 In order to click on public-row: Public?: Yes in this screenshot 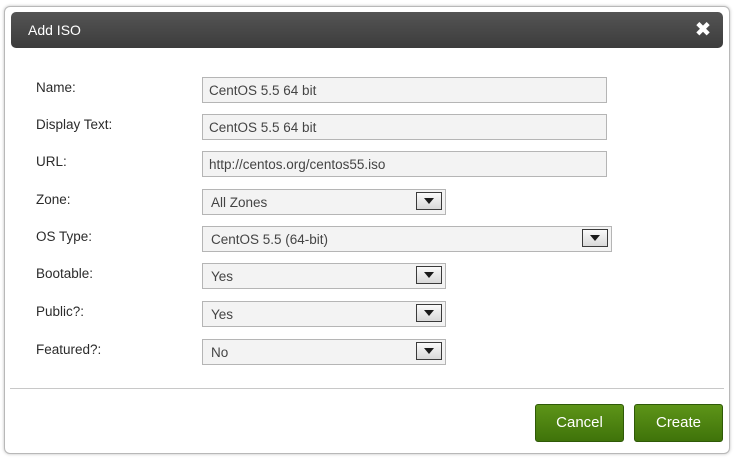, I will do `click(367, 314)`.